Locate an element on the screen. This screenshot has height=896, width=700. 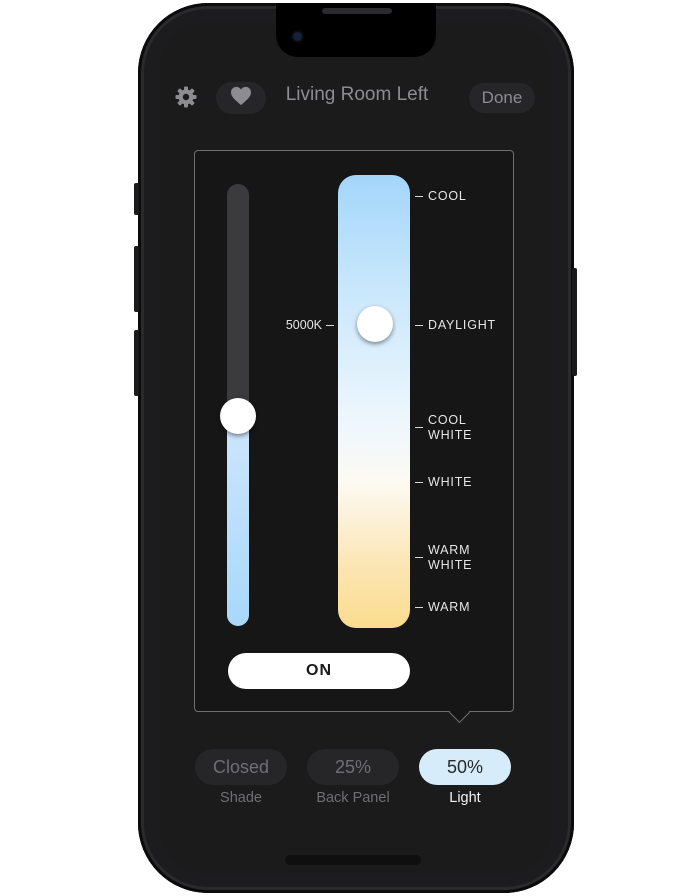
favorite-button is located at coordinates (241, 98).